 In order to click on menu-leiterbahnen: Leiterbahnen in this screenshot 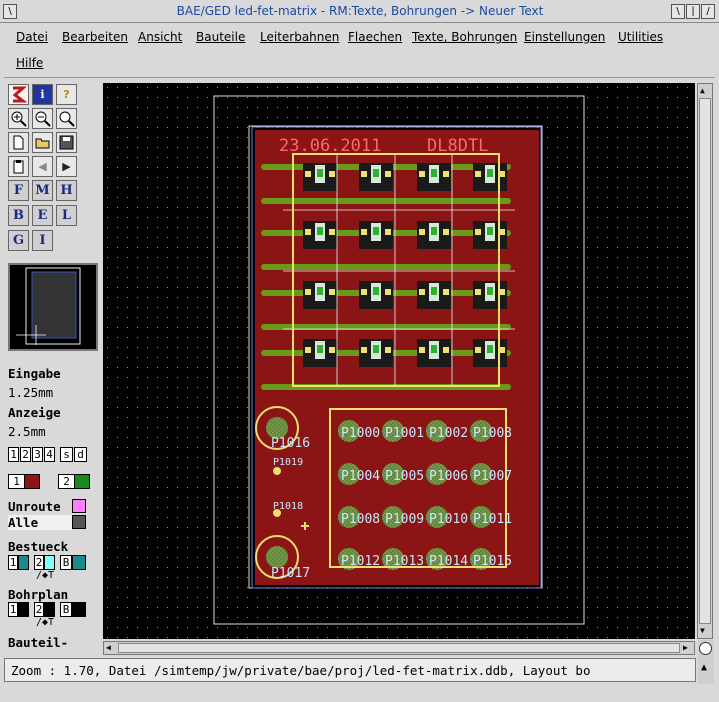, I will do `click(299, 37)`.